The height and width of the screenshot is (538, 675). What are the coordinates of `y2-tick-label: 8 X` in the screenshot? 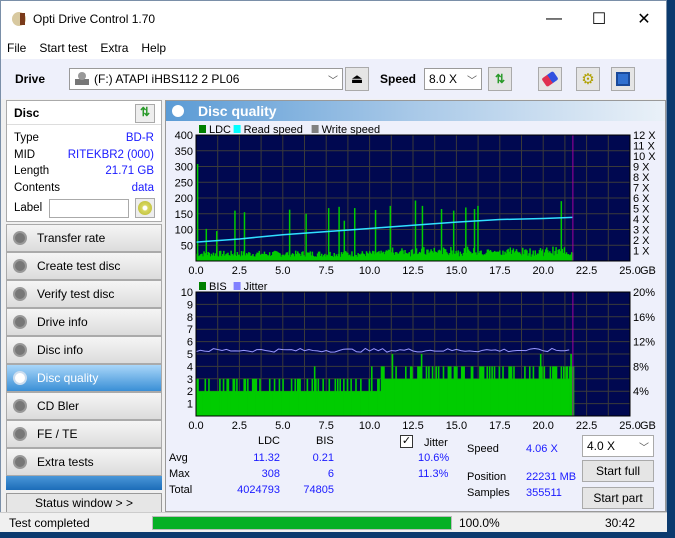 It's located at (641, 178).